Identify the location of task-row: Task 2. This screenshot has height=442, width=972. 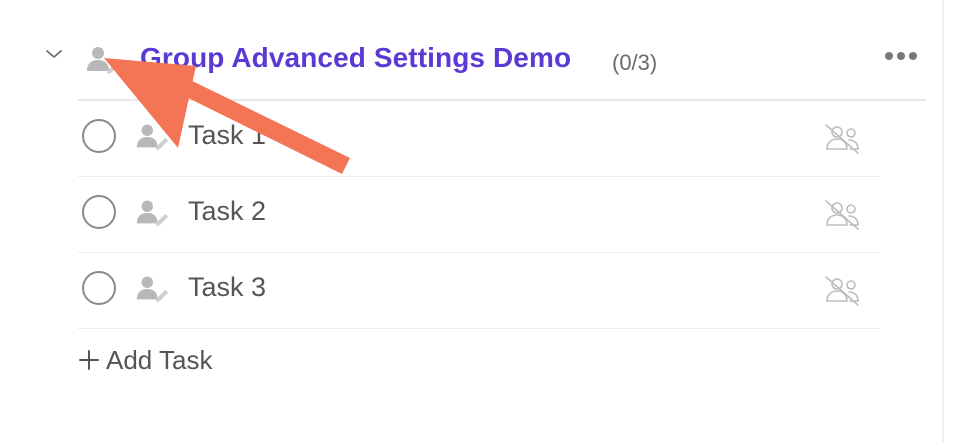
(479, 215).